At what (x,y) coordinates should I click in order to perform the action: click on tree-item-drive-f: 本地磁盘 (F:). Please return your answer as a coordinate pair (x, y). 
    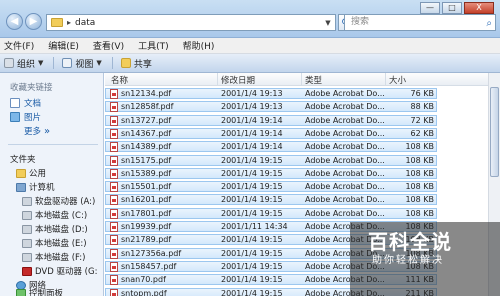
    Looking at the image, I should click on (53, 257).